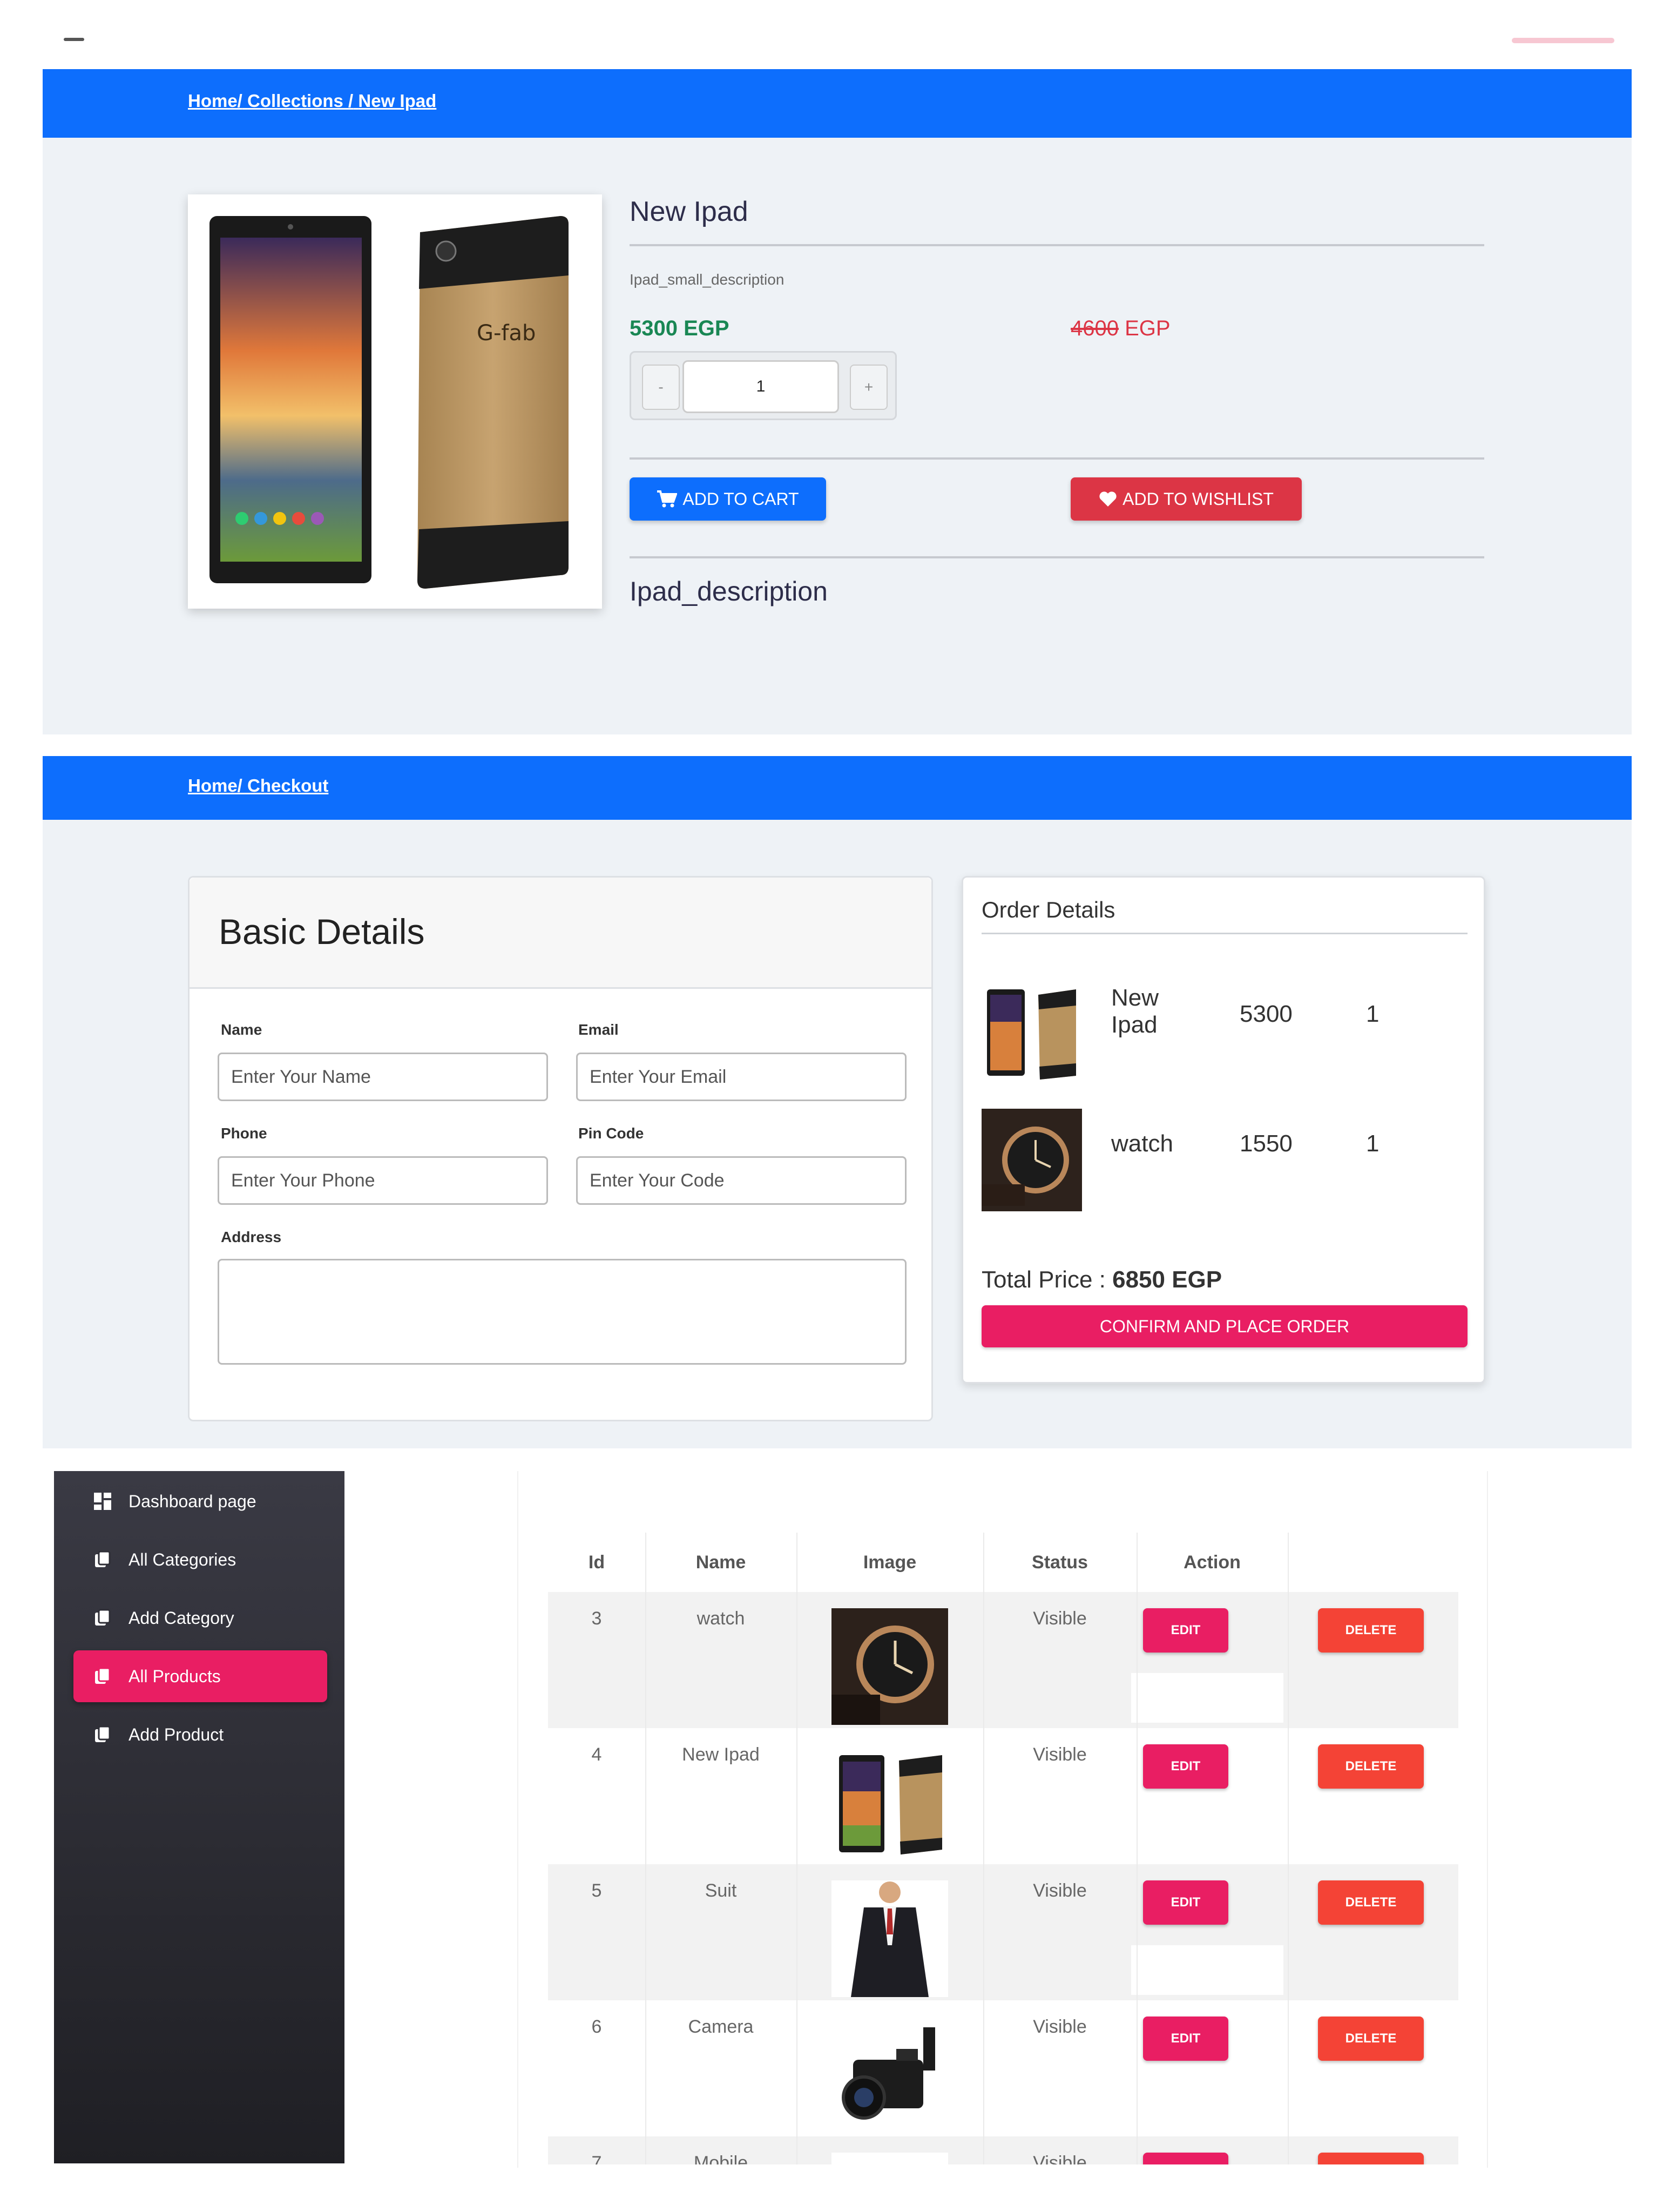 The image size is (1677, 2212). Describe the element at coordinates (1060, 1562) in the screenshot. I see `col-header-status: Status` at that location.